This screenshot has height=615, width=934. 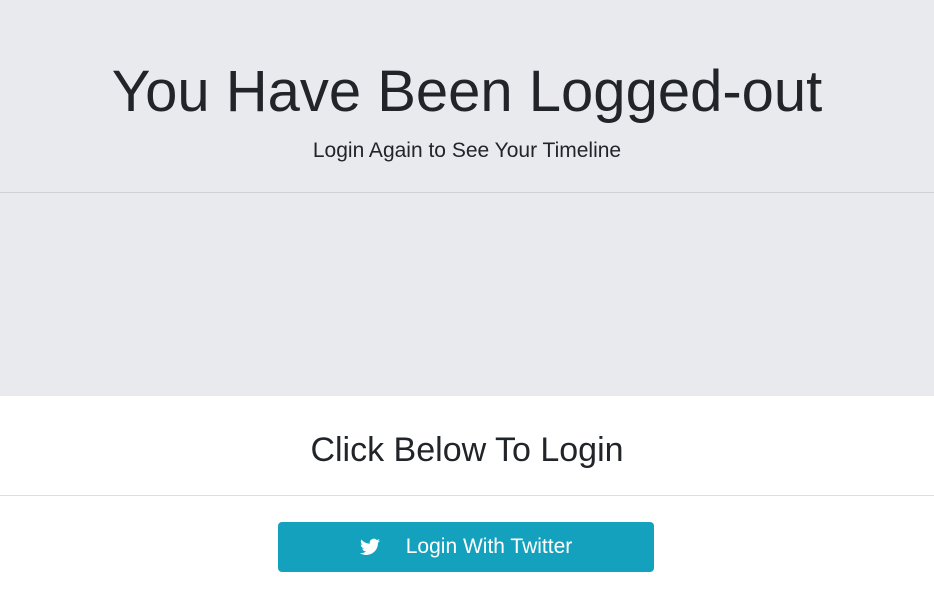 I want to click on login-card-title: Click Below To Login, so click(x=467, y=450).